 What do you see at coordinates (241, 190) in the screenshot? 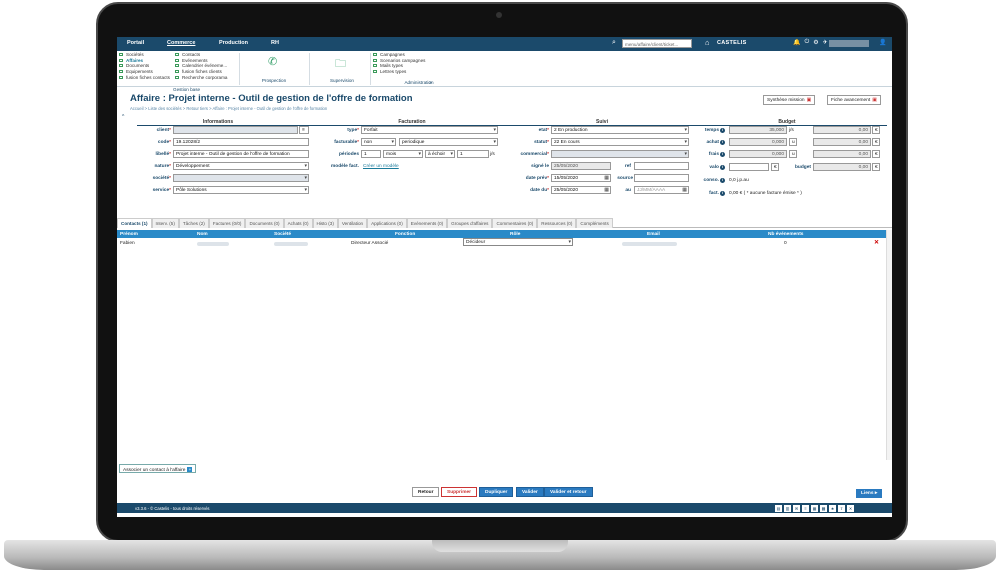
I see `service-select: Pôle Solutions ▾` at bounding box center [241, 190].